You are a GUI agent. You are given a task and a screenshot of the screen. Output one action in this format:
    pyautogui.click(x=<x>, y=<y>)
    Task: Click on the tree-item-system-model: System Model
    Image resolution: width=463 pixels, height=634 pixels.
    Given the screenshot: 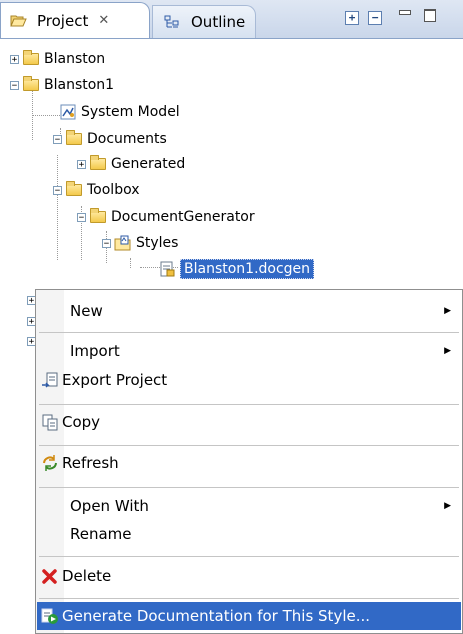 What is the action you would take?
    pyautogui.click(x=119, y=112)
    